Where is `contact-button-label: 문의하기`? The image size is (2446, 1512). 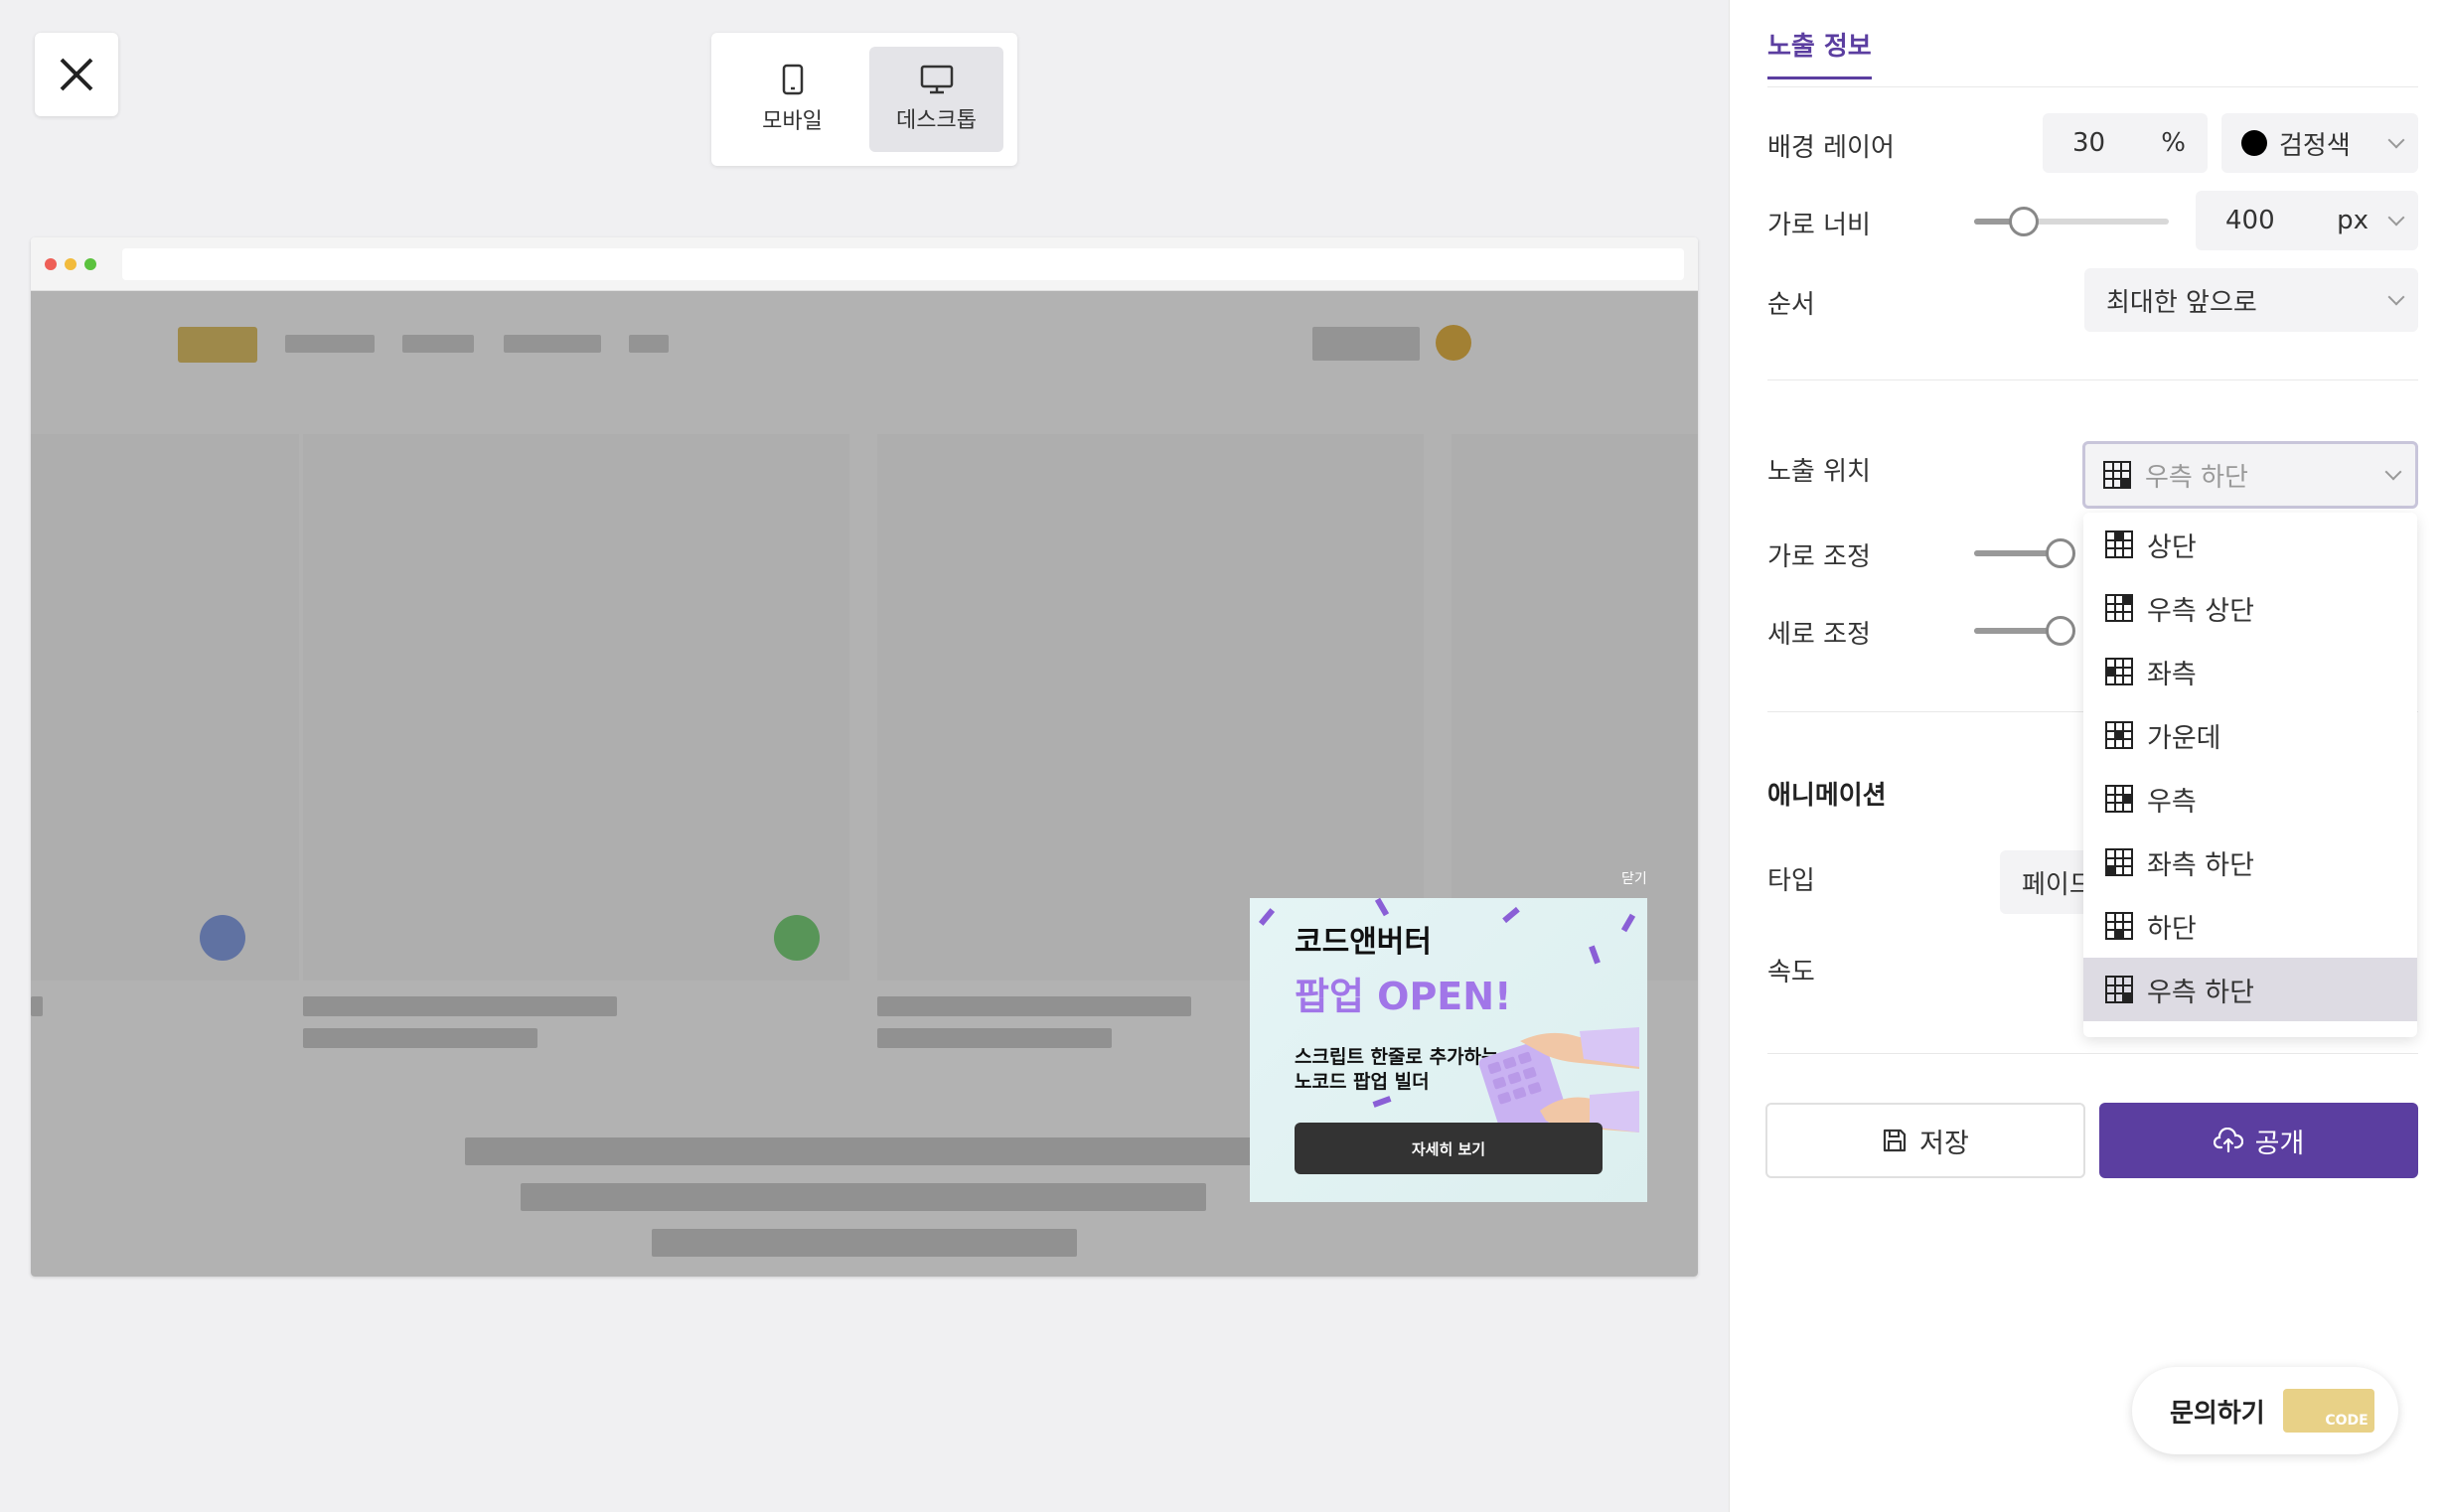
contact-button-label: 문의하기 is located at coordinates (2217, 1413).